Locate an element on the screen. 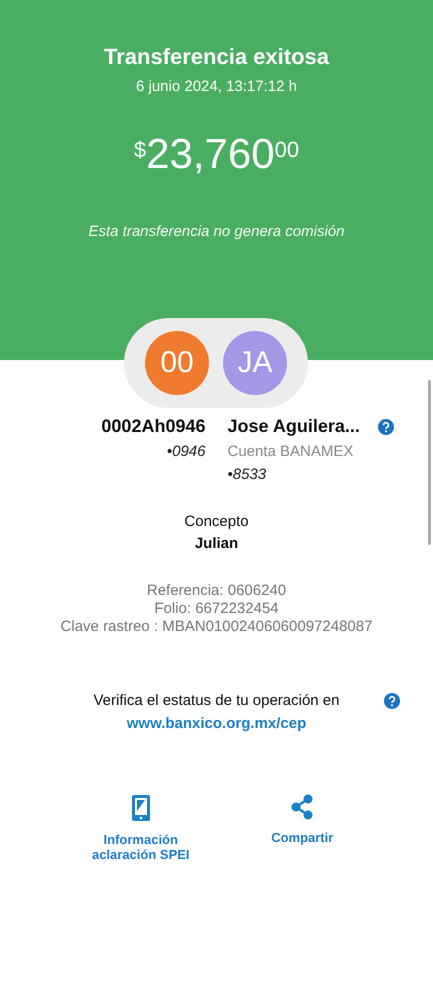  avatar: JA is located at coordinates (255, 363).